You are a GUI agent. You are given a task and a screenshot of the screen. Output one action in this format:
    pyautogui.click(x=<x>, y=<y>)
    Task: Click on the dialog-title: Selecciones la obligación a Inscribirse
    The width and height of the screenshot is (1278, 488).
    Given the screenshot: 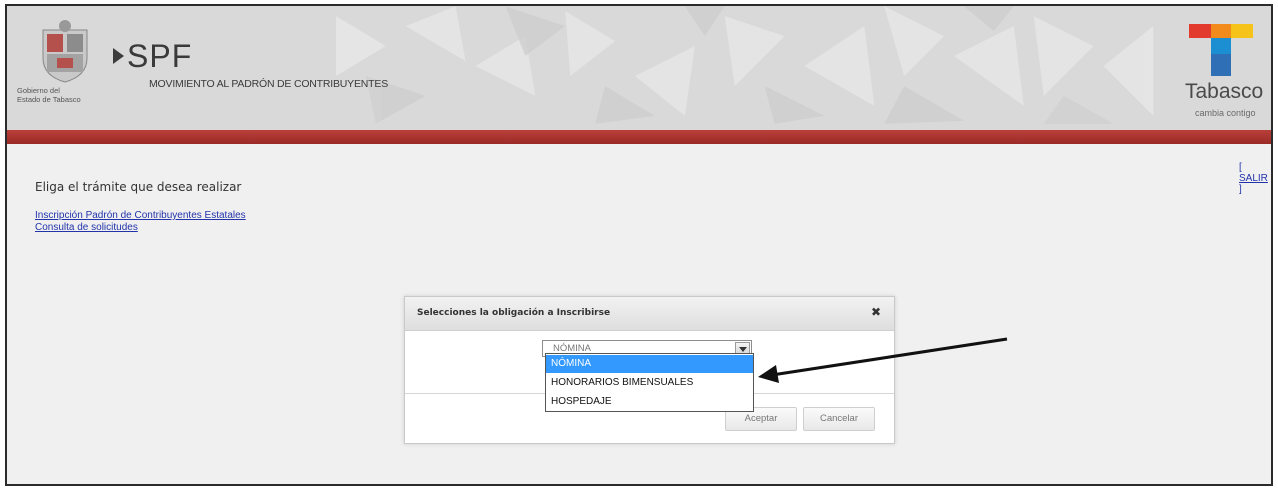 What is the action you would take?
    pyautogui.click(x=514, y=313)
    